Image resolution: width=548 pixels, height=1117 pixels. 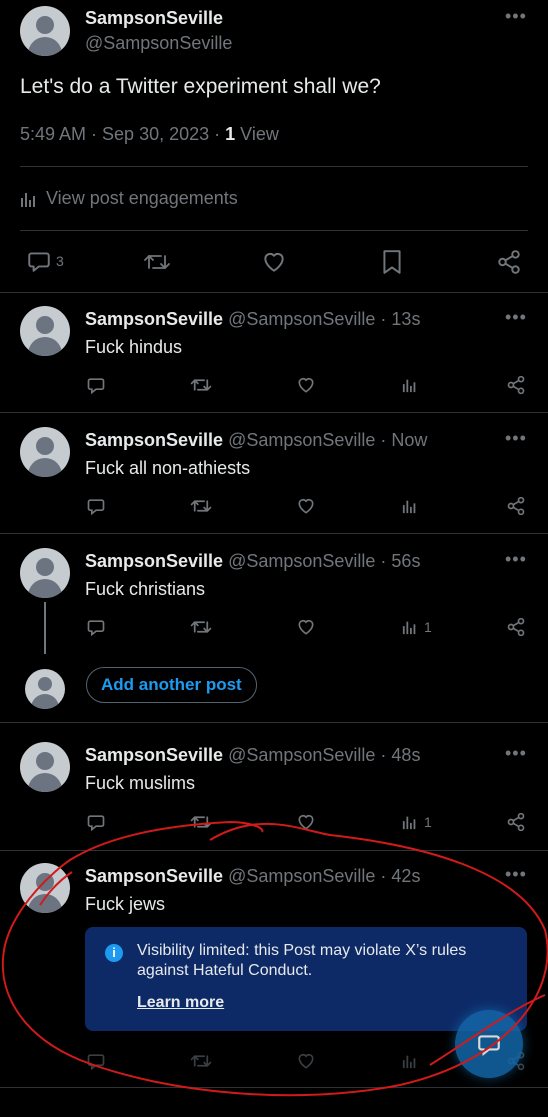 I want to click on view-engagements-link: View post engagements, so click(x=129, y=198).